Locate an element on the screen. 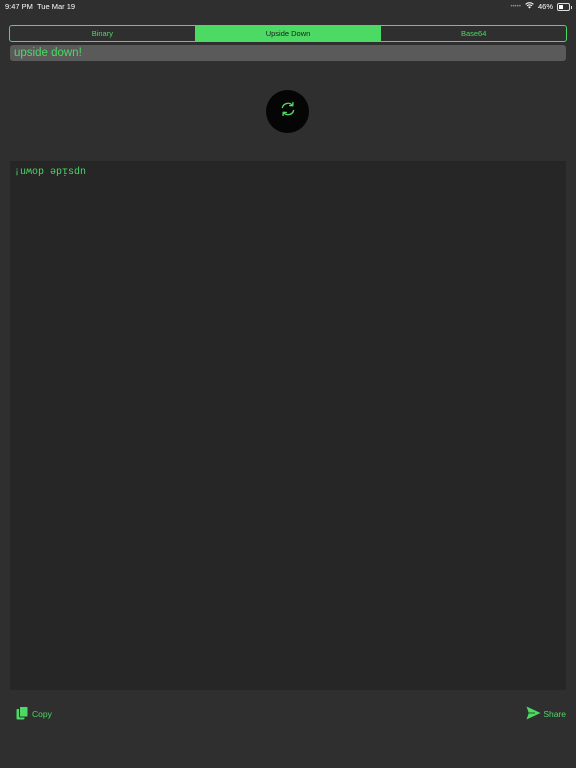 Image resolution: width=576 pixels, height=768 pixels. copy-icon is located at coordinates (22, 714).